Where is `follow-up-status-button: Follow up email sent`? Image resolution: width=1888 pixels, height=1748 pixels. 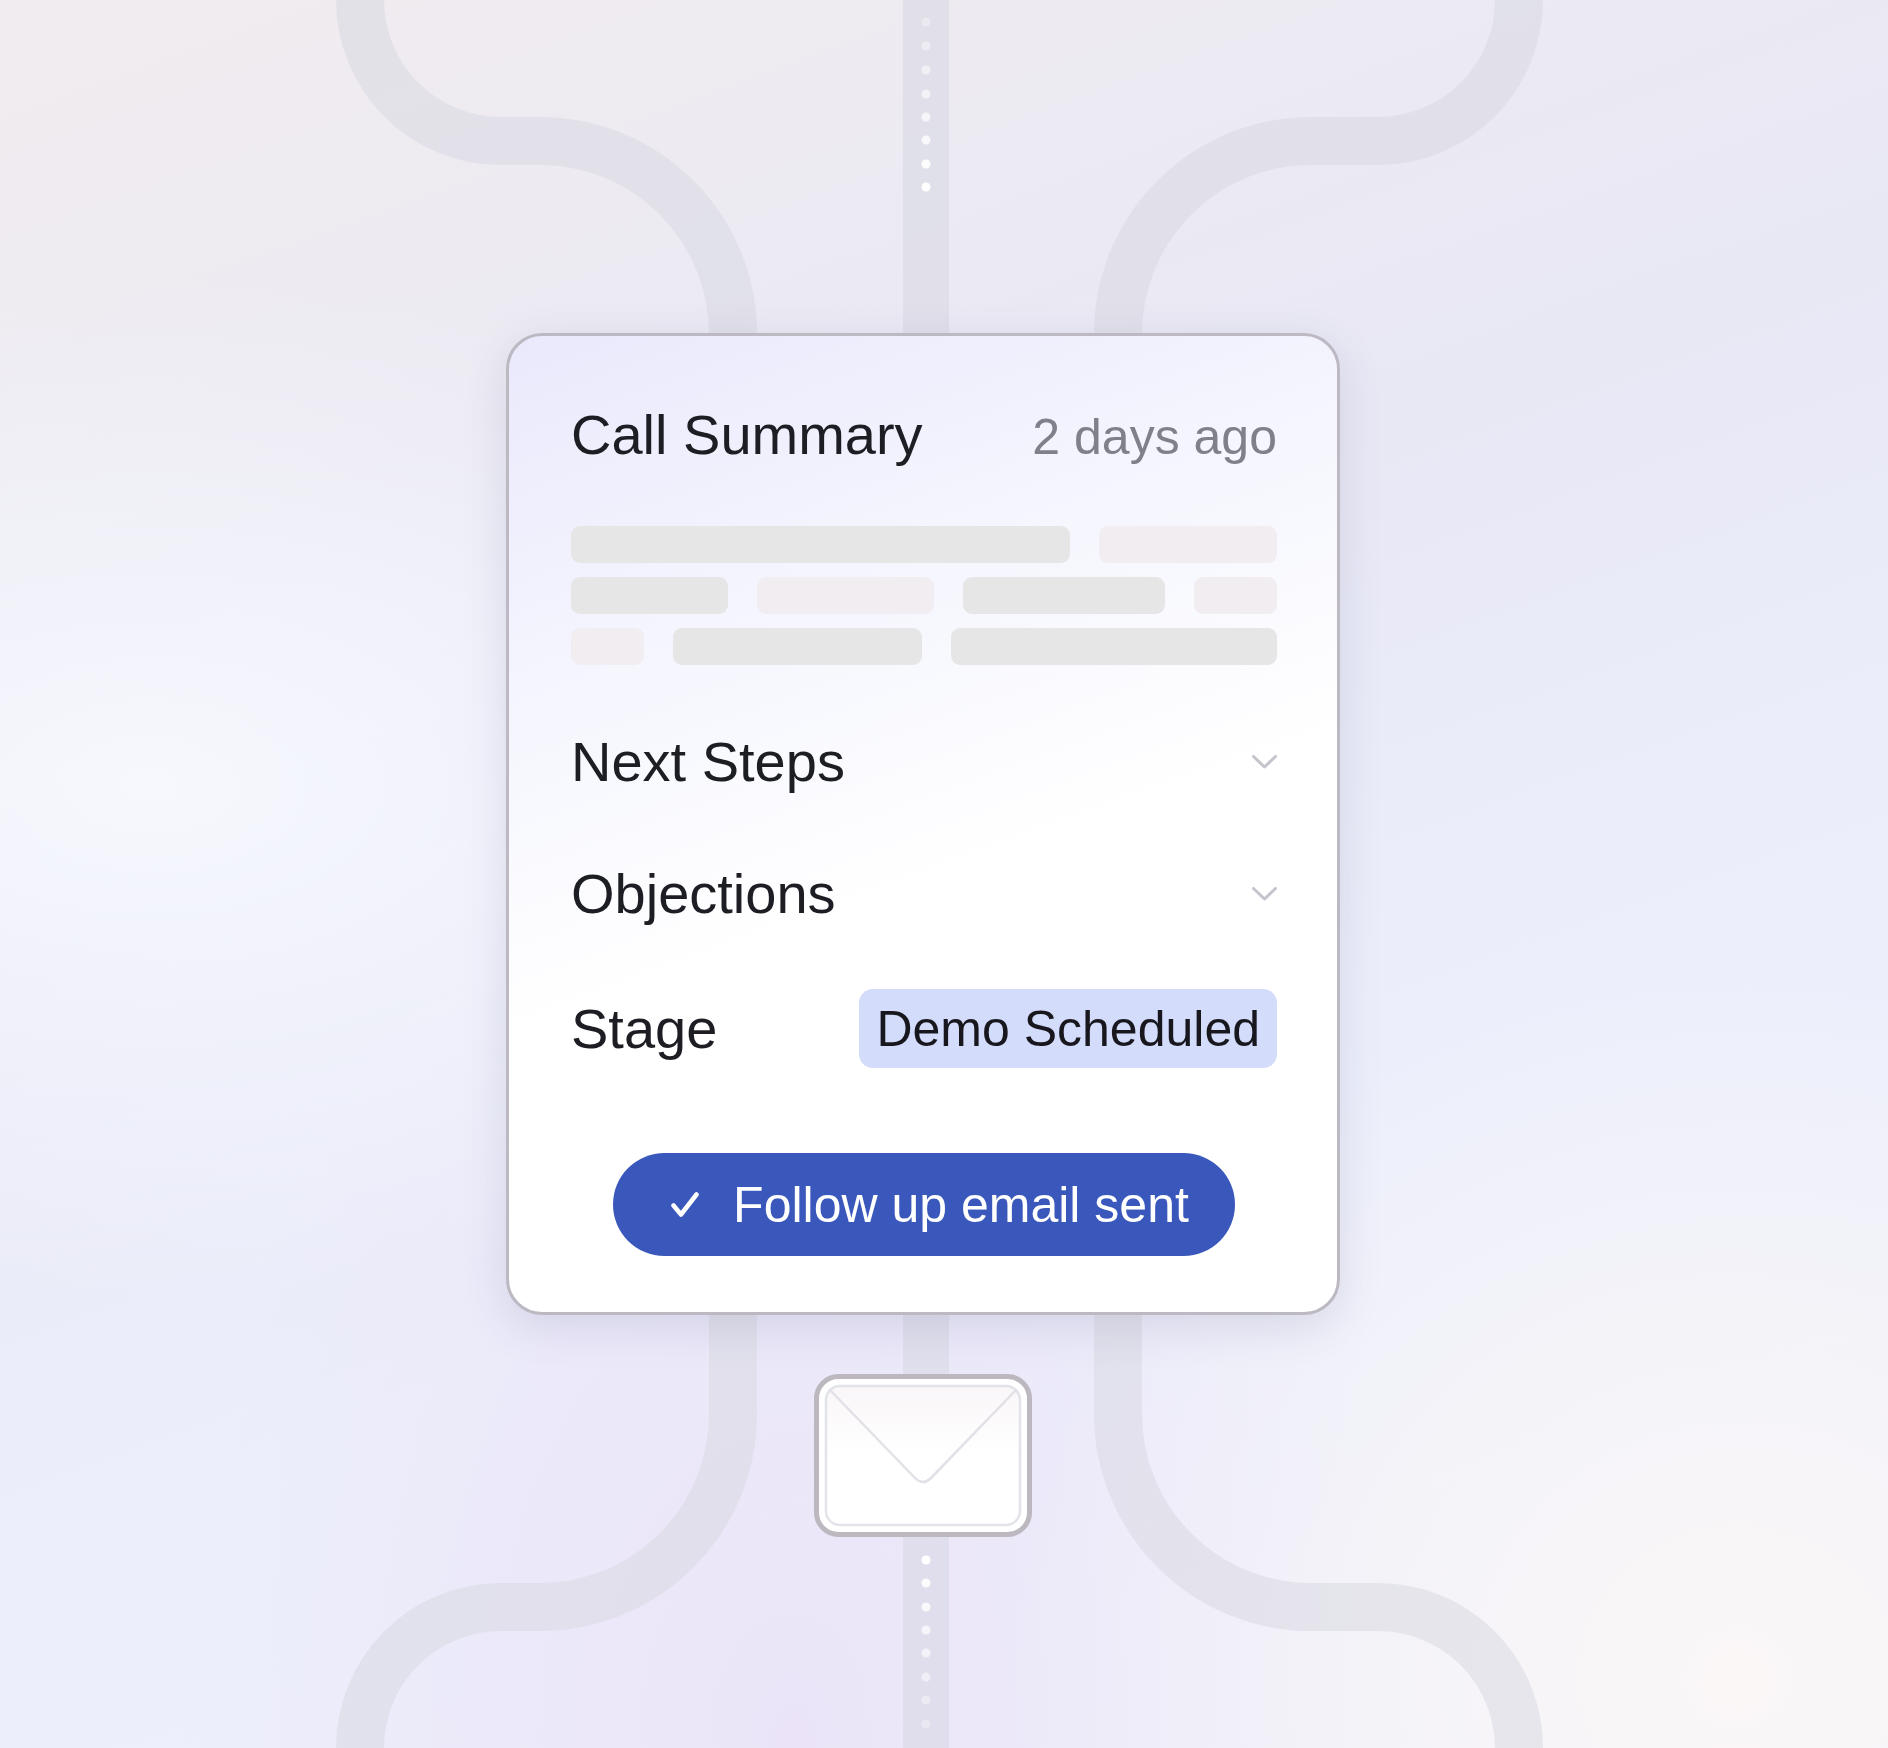 follow-up-status-button: Follow up email sent is located at coordinates (924, 1204).